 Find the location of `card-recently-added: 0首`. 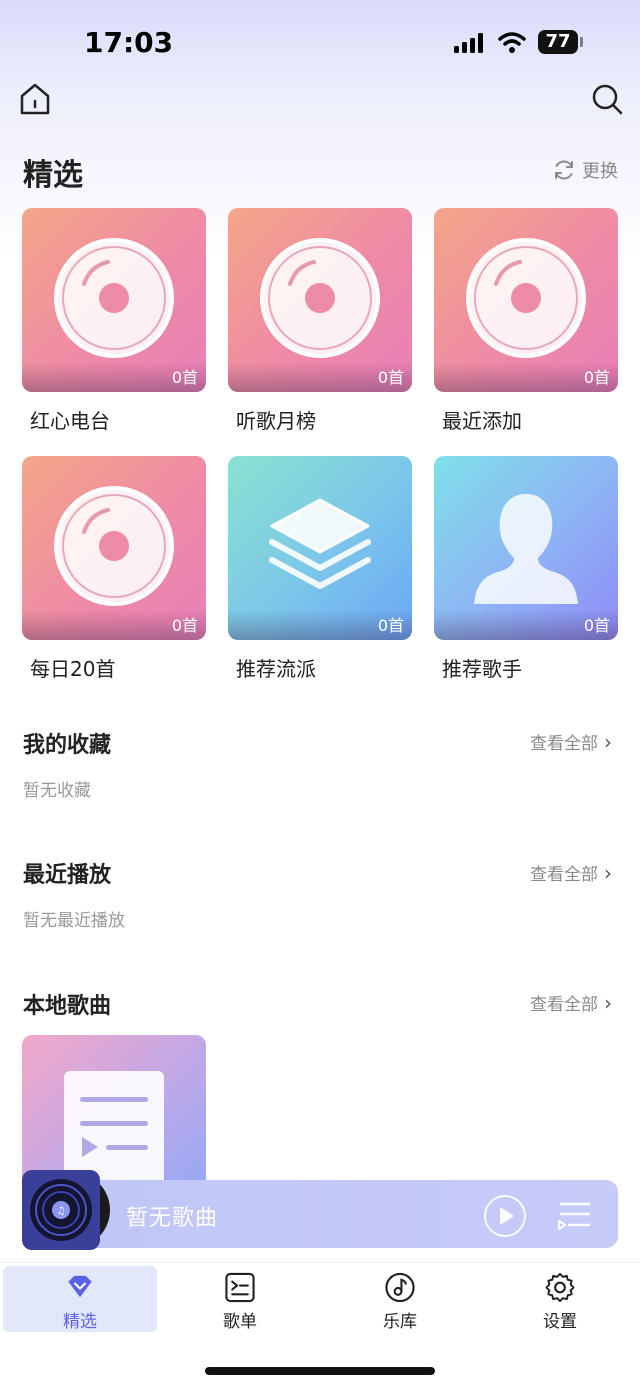

card-recently-added: 0首 is located at coordinates (526, 300).